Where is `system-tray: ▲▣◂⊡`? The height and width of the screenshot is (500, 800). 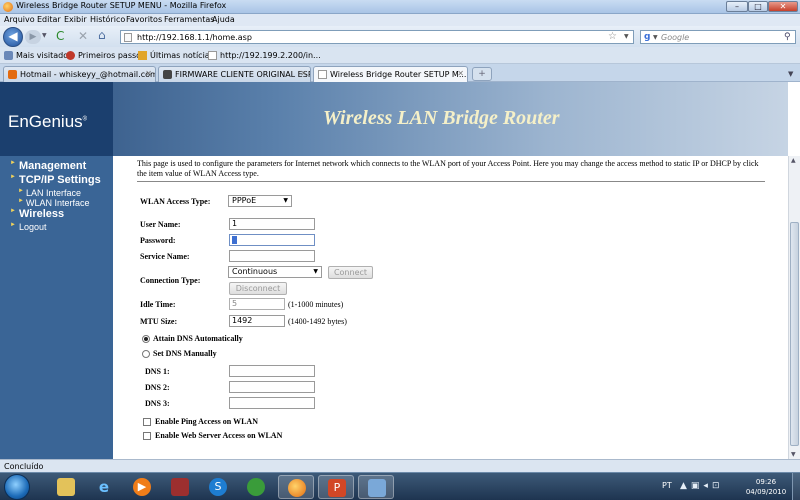 system-tray: ▲▣◂⊡ is located at coordinates (701, 486).